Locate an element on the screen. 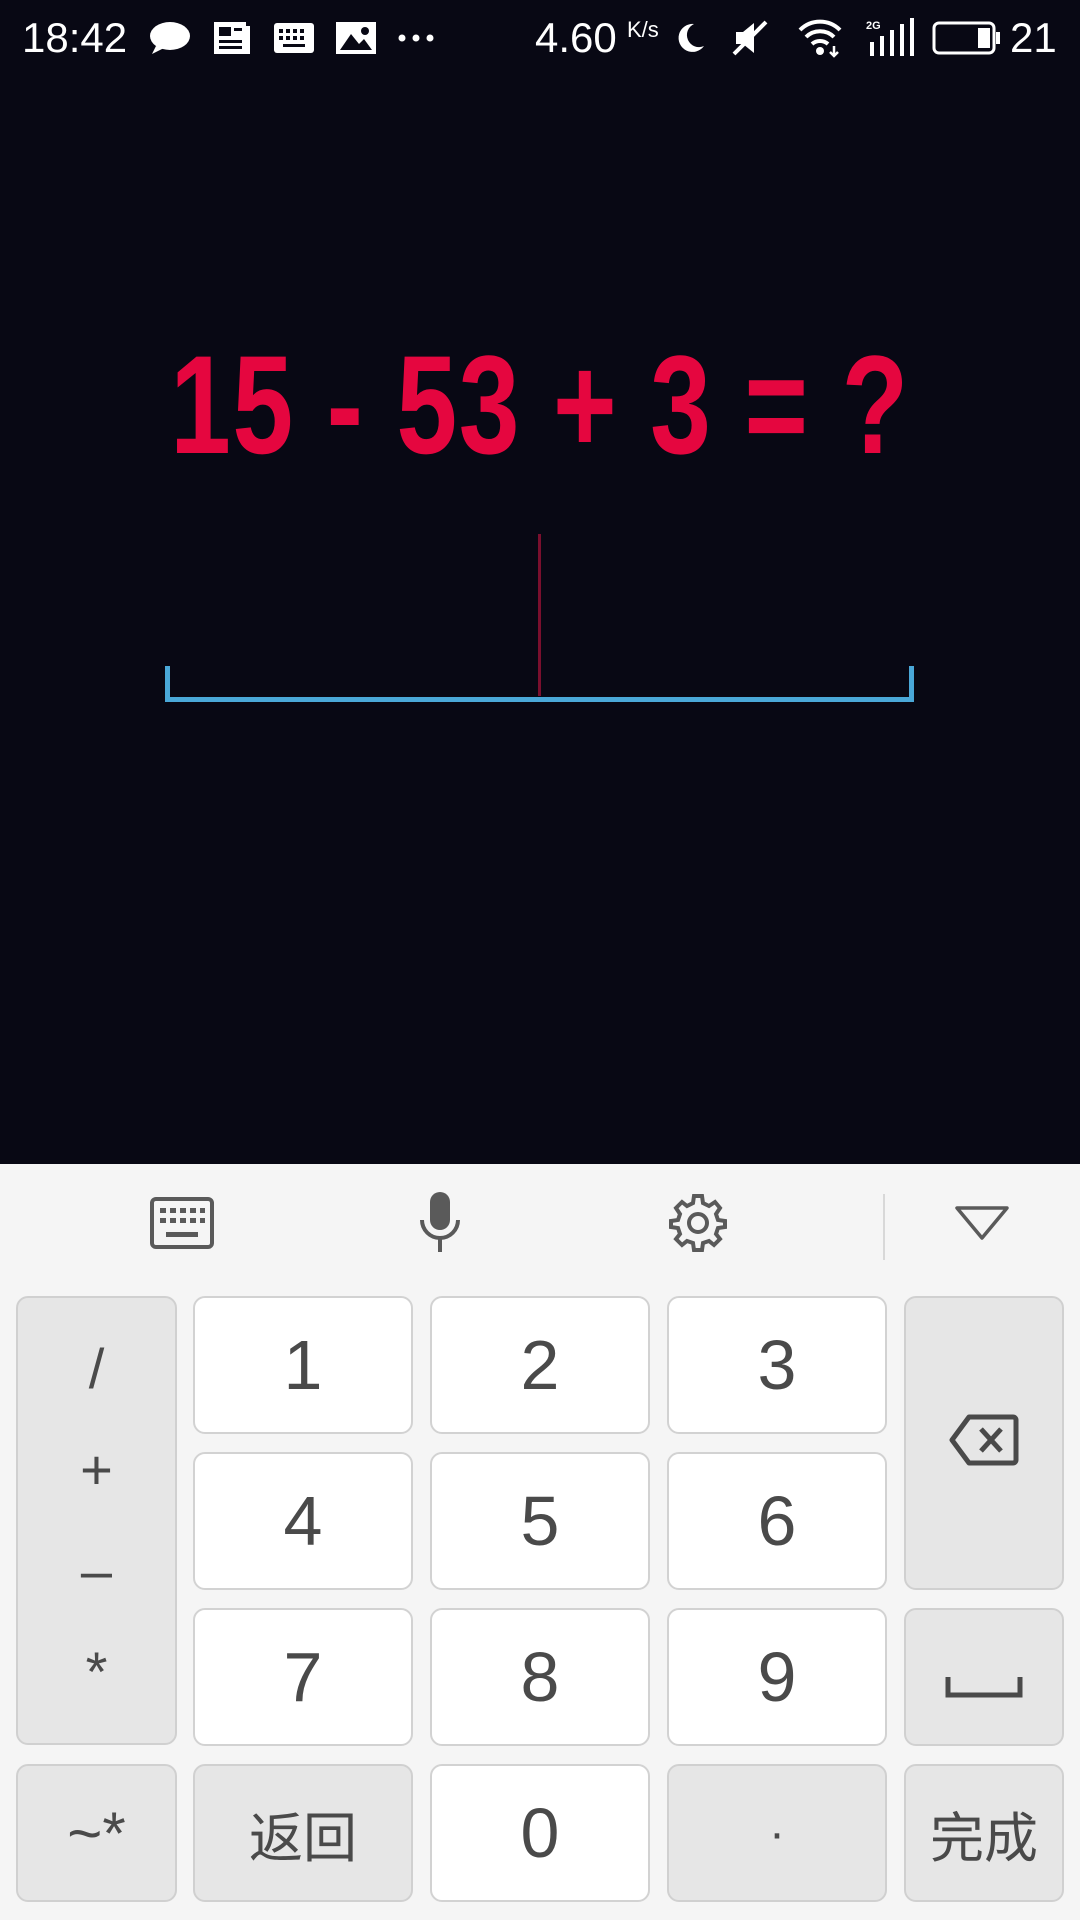 The image size is (1080, 1920). keyboard-settings-button is located at coordinates (698, 1225).